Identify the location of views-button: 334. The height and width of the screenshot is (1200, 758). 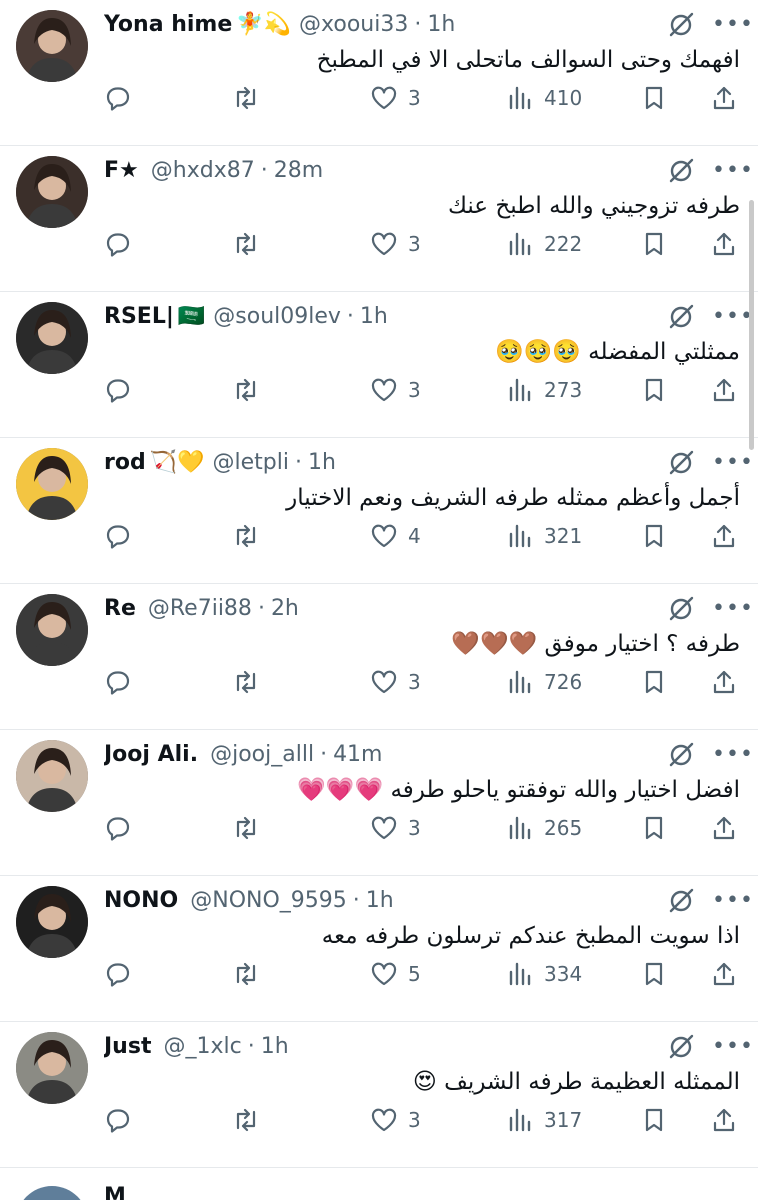
(544, 974).